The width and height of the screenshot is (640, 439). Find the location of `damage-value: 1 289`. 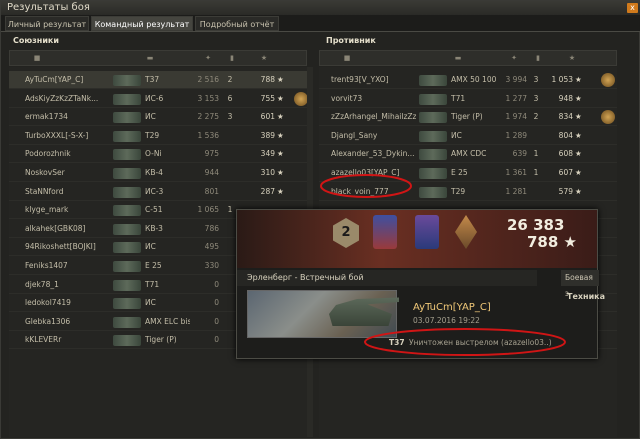

damage-value: 1 289 is located at coordinates (516, 135).